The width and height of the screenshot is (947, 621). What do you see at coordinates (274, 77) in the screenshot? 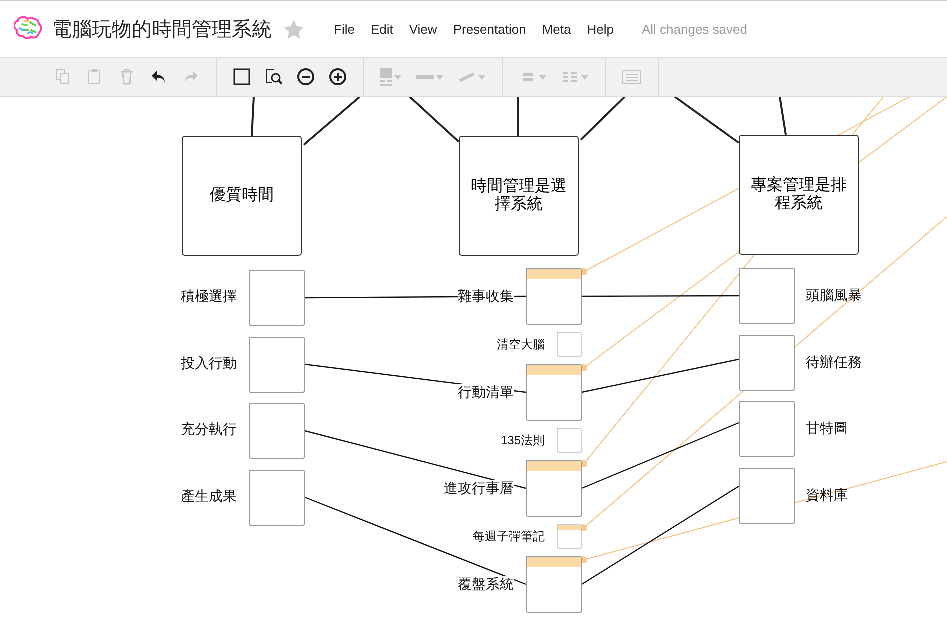
I see `zoom-fit-icon` at bounding box center [274, 77].